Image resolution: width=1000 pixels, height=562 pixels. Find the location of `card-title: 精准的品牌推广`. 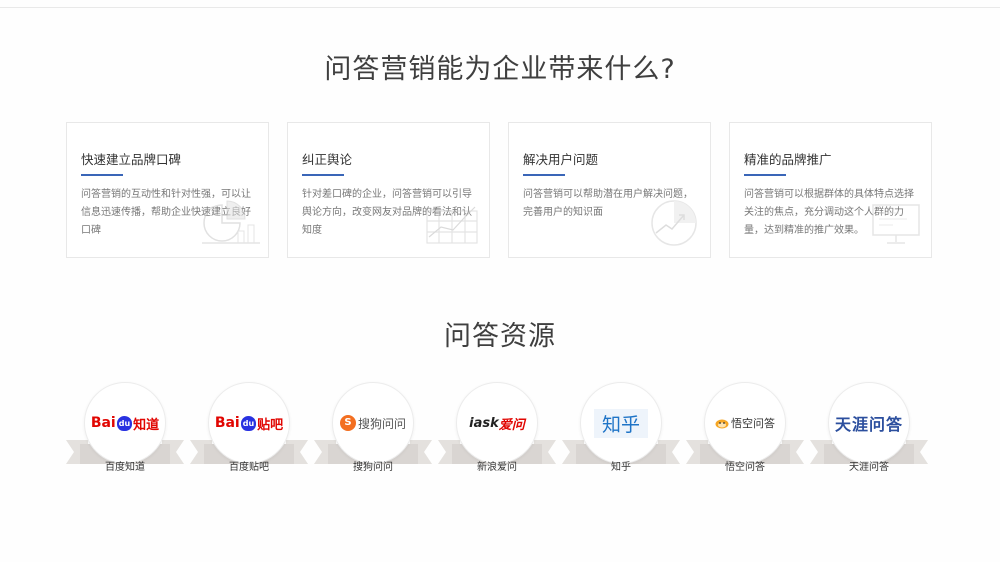

card-title: 精准的品牌推广 is located at coordinates (788, 159).